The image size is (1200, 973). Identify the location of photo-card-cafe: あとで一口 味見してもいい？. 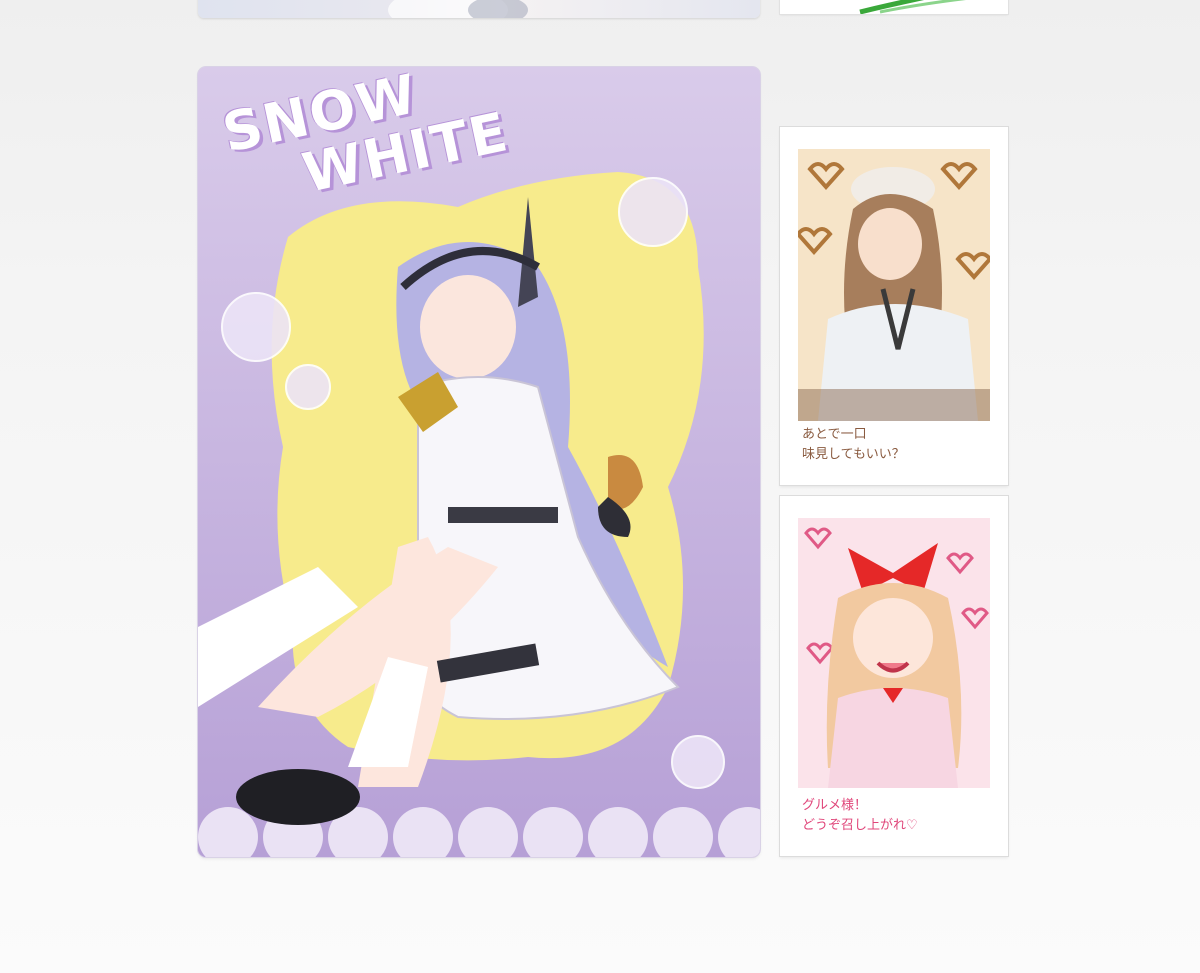
(894, 306).